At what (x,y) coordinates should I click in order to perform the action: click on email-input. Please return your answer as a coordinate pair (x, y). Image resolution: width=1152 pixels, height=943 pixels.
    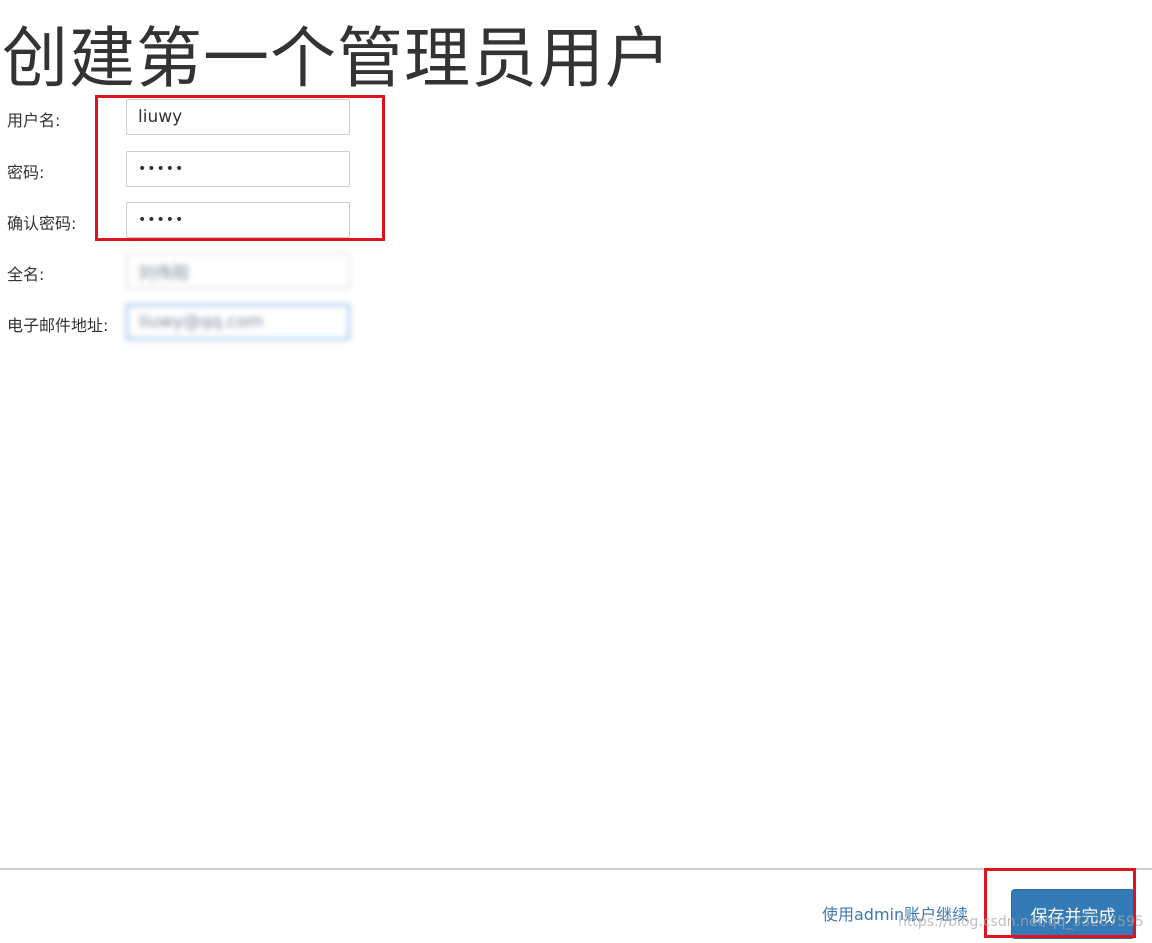
    Looking at the image, I should click on (238, 322).